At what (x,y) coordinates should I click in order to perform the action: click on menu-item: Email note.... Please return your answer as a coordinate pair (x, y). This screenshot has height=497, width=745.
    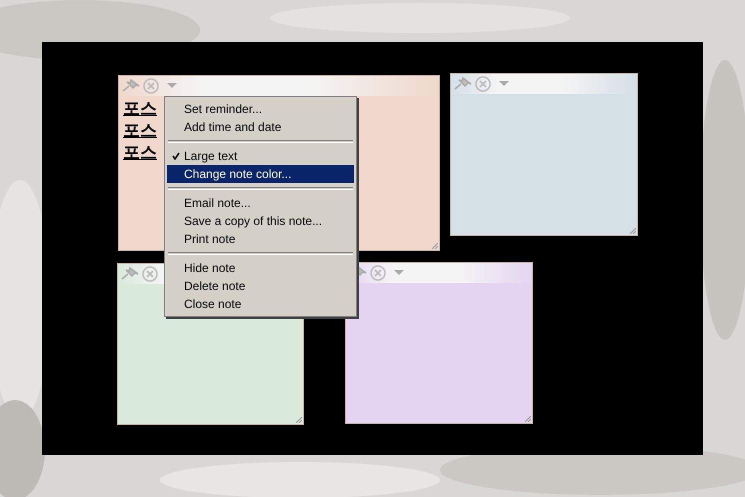
    Looking at the image, I should click on (260, 203).